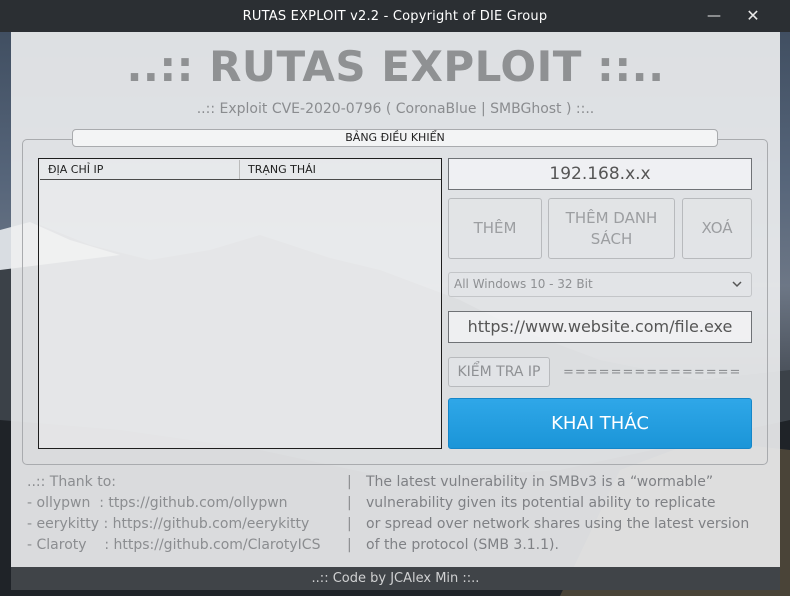  I want to click on credits-heading: ..:: Thank to:, so click(71, 482).